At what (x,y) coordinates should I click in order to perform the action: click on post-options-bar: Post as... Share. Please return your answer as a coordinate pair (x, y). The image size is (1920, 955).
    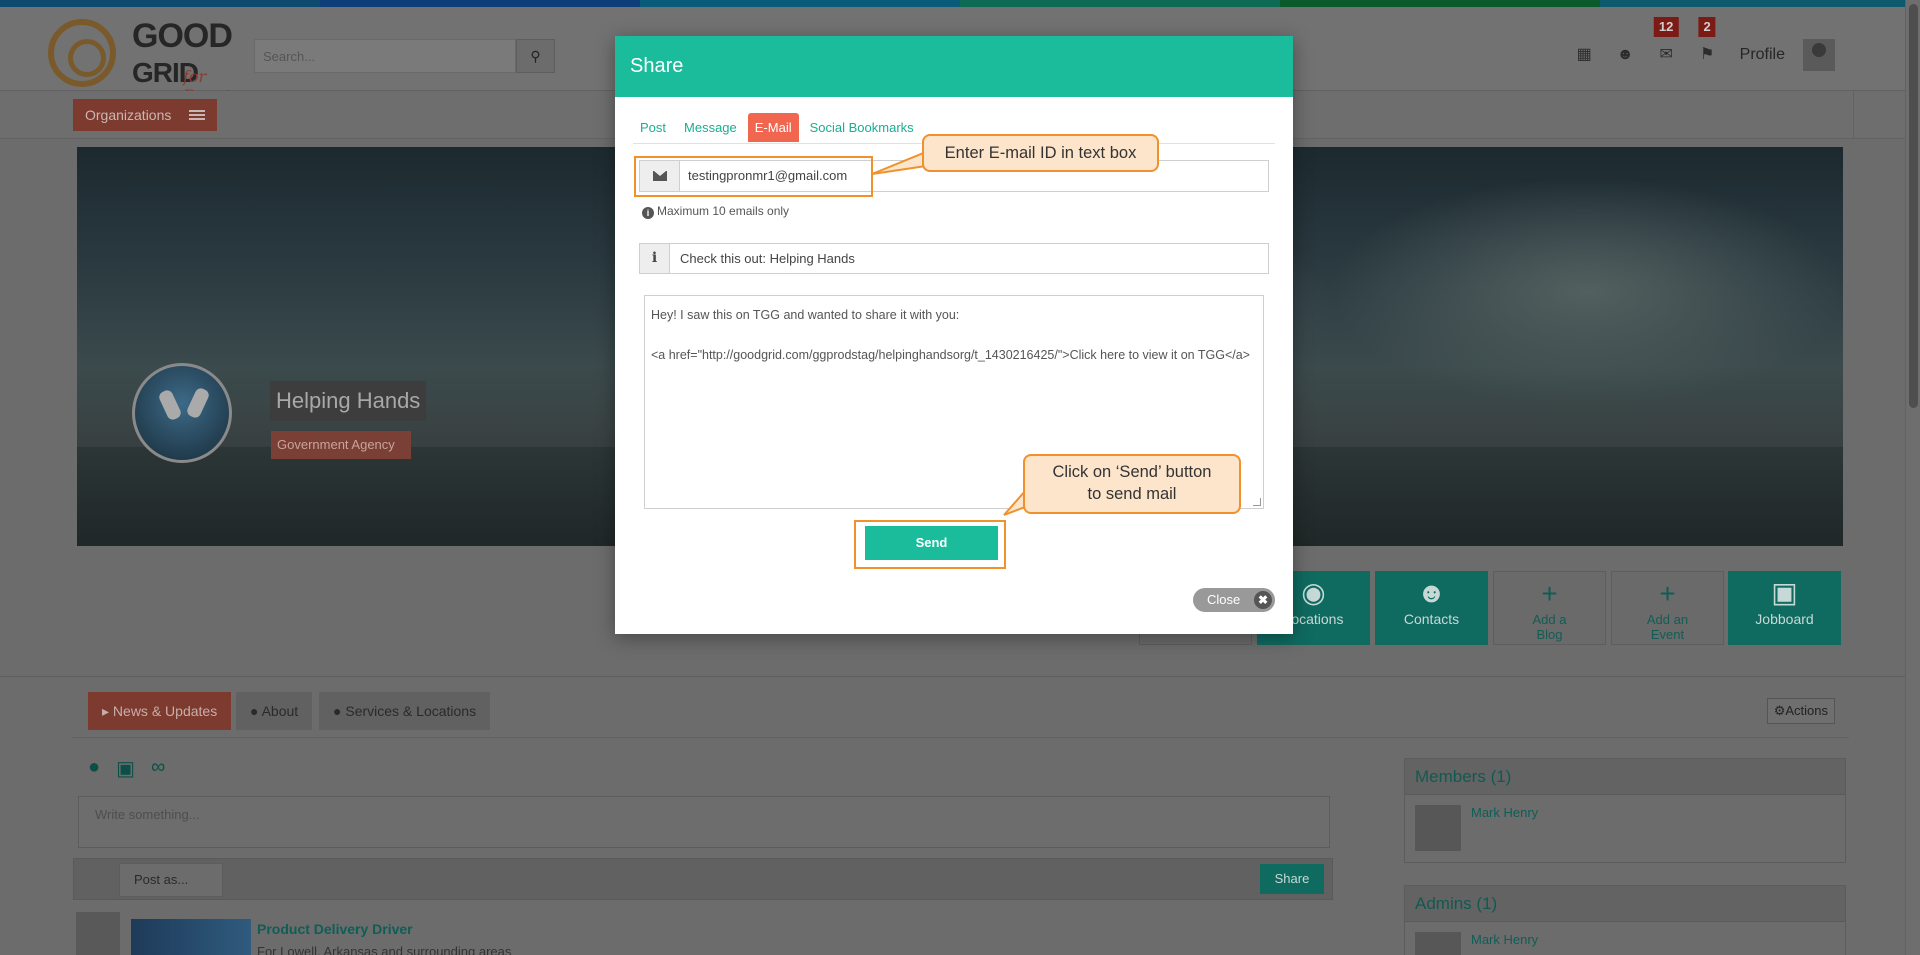
    Looking at the image, I should click on (703, 879).